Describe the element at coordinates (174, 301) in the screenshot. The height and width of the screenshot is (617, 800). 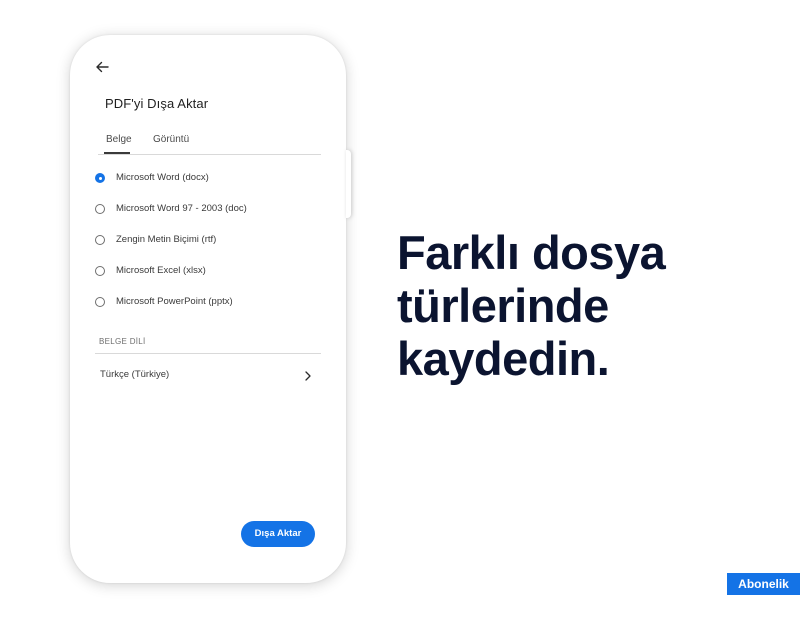
I see `format-option-label: Microsoft PowerPoint (pptx)` at that location.